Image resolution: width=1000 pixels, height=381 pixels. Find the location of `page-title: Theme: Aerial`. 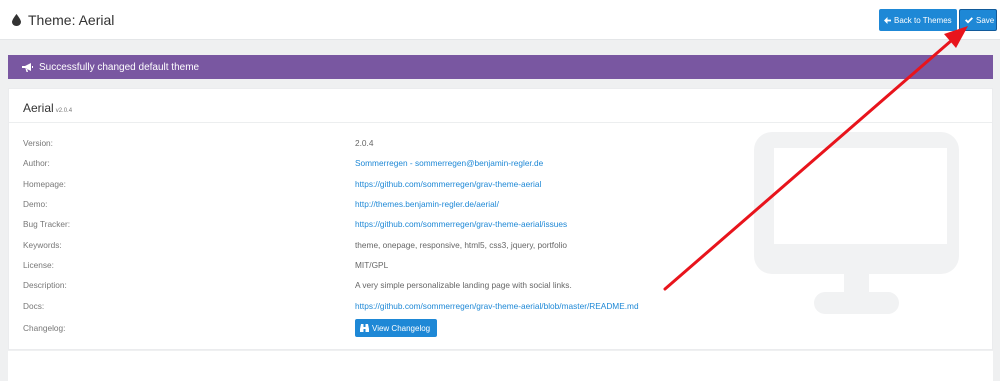

page-title: Theme: Aerial is located at coordinates (63, 20).